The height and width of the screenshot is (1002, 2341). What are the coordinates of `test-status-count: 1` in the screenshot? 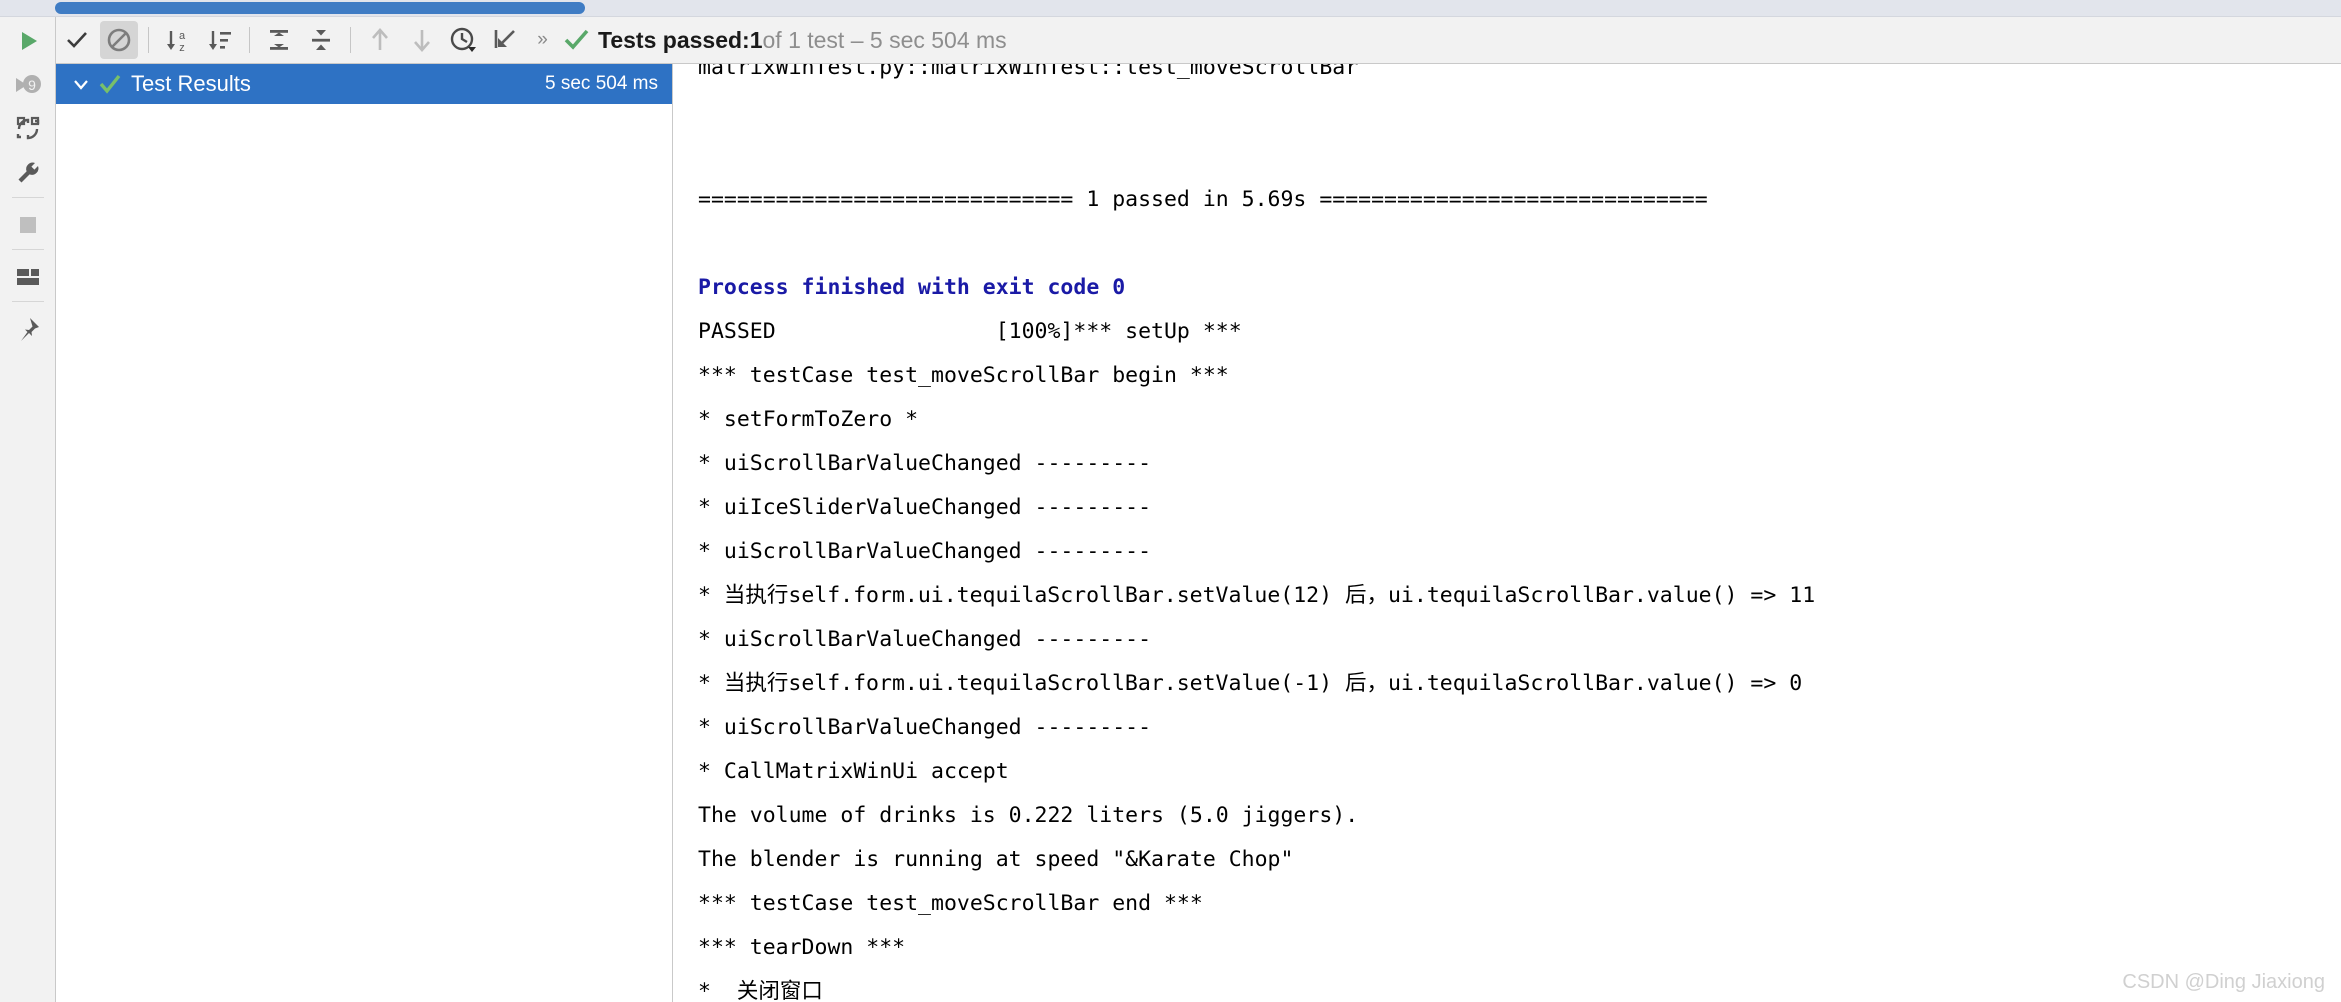 It's located at (756, 39).